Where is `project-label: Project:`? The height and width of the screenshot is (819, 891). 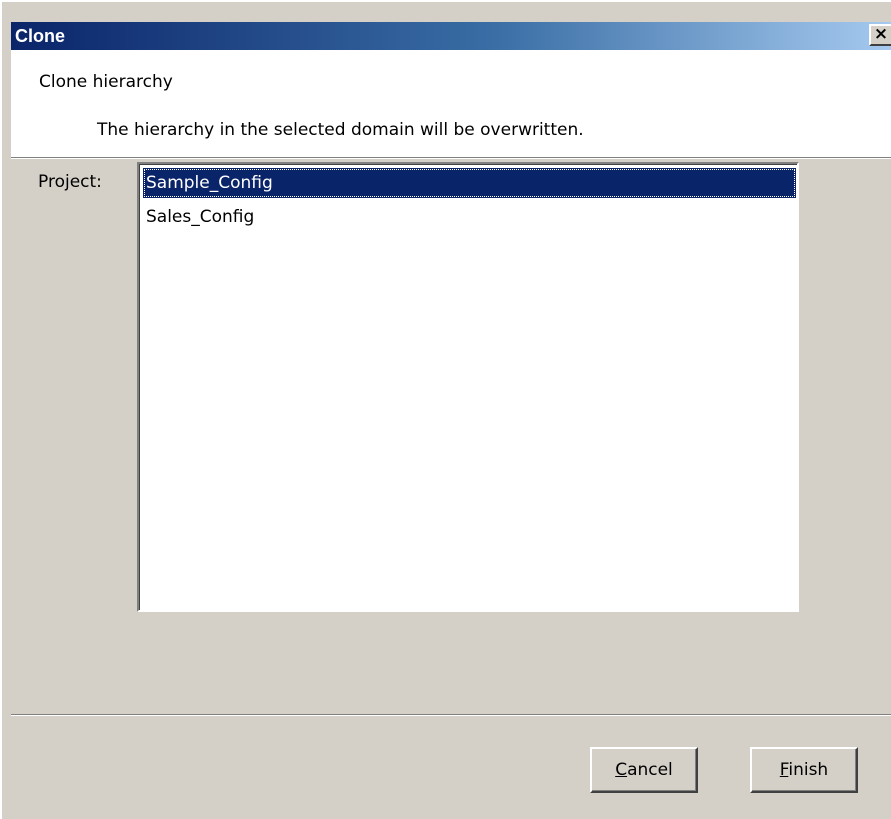
project-label: Project: is located at coordinates (70, 182).